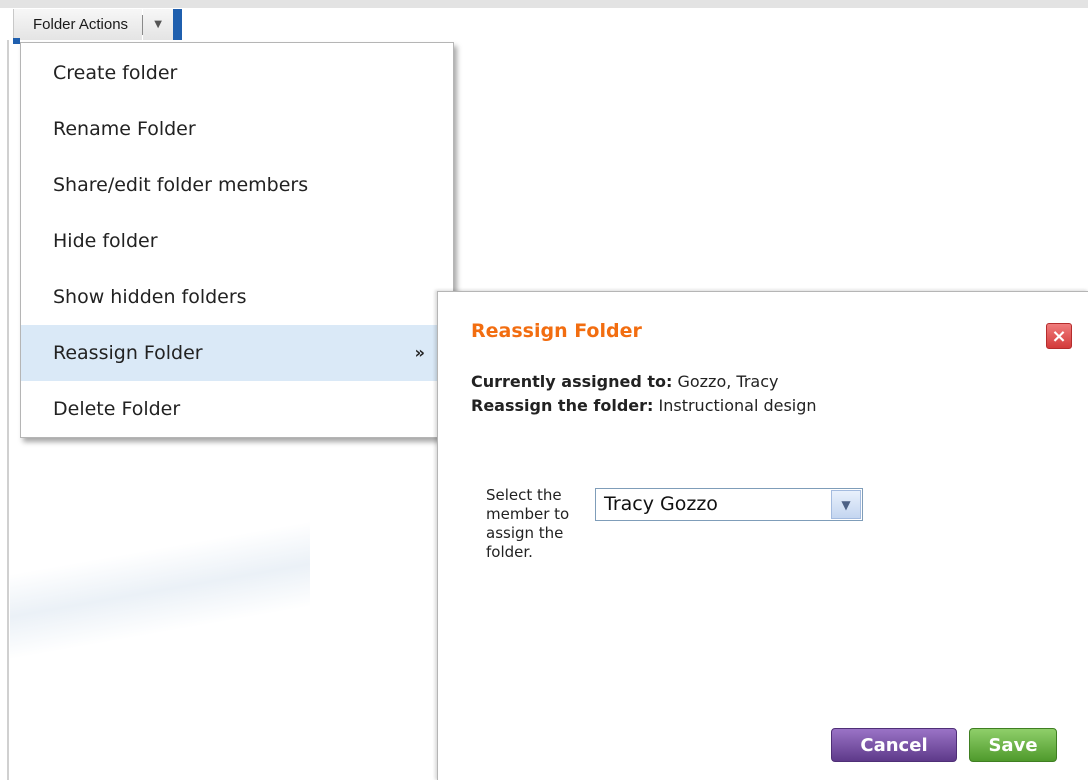  I want to click on folder-actions-label: Folder Actions, so click(78, 24).